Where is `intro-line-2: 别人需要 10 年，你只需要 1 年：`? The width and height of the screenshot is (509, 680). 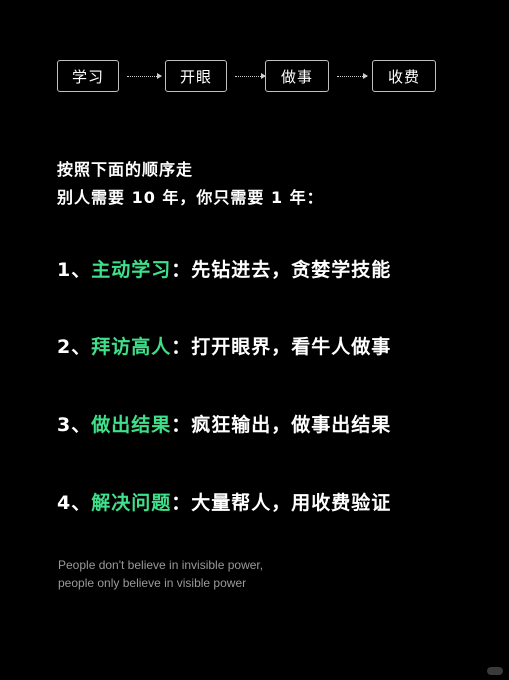
intro-line-2: 别人需要 10 年，你只需要 1 年： is located at coordinates (190, 197).